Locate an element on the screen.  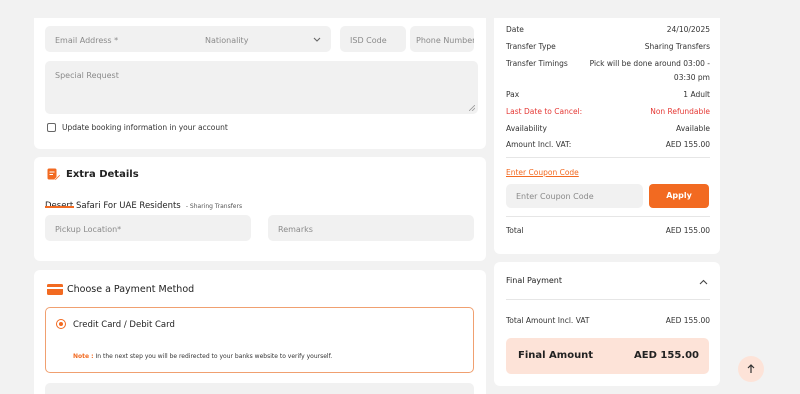
special-request-placeholder: Special Request is located at coordinates (87, 75).